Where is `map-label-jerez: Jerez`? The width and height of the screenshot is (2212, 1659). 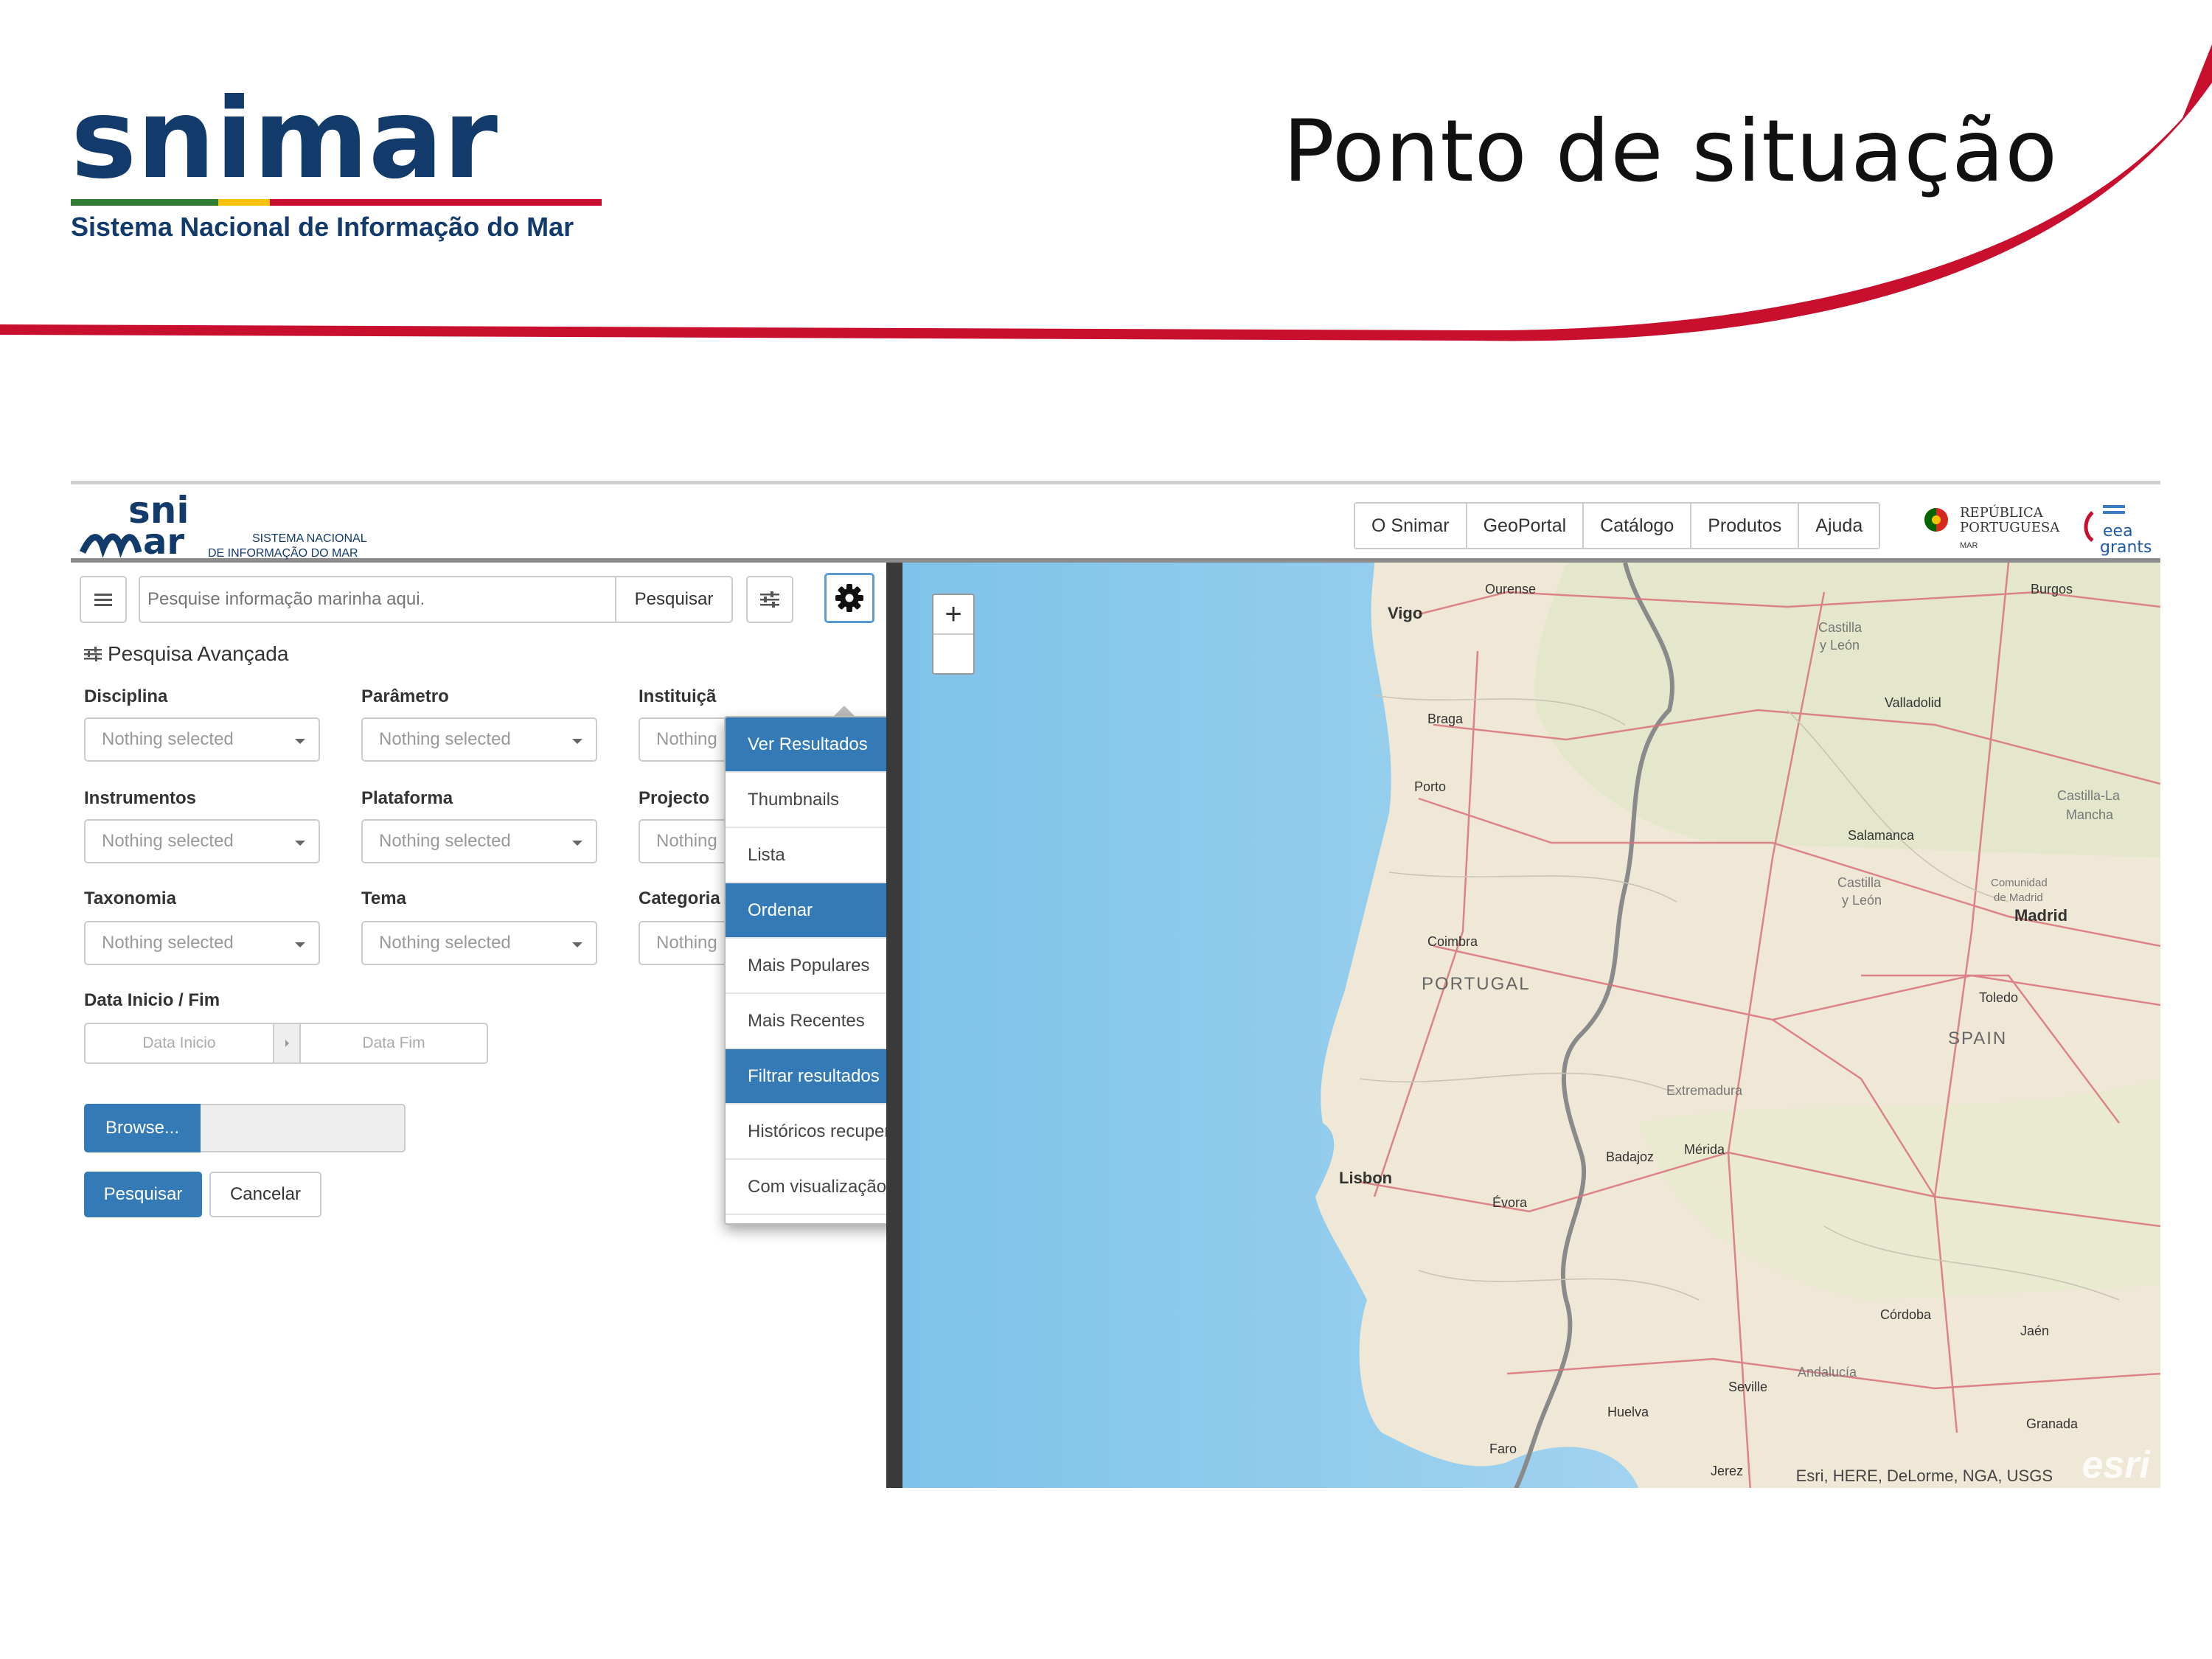
map-label-jerez: Jerez is located at coordinates (1727, 1471).